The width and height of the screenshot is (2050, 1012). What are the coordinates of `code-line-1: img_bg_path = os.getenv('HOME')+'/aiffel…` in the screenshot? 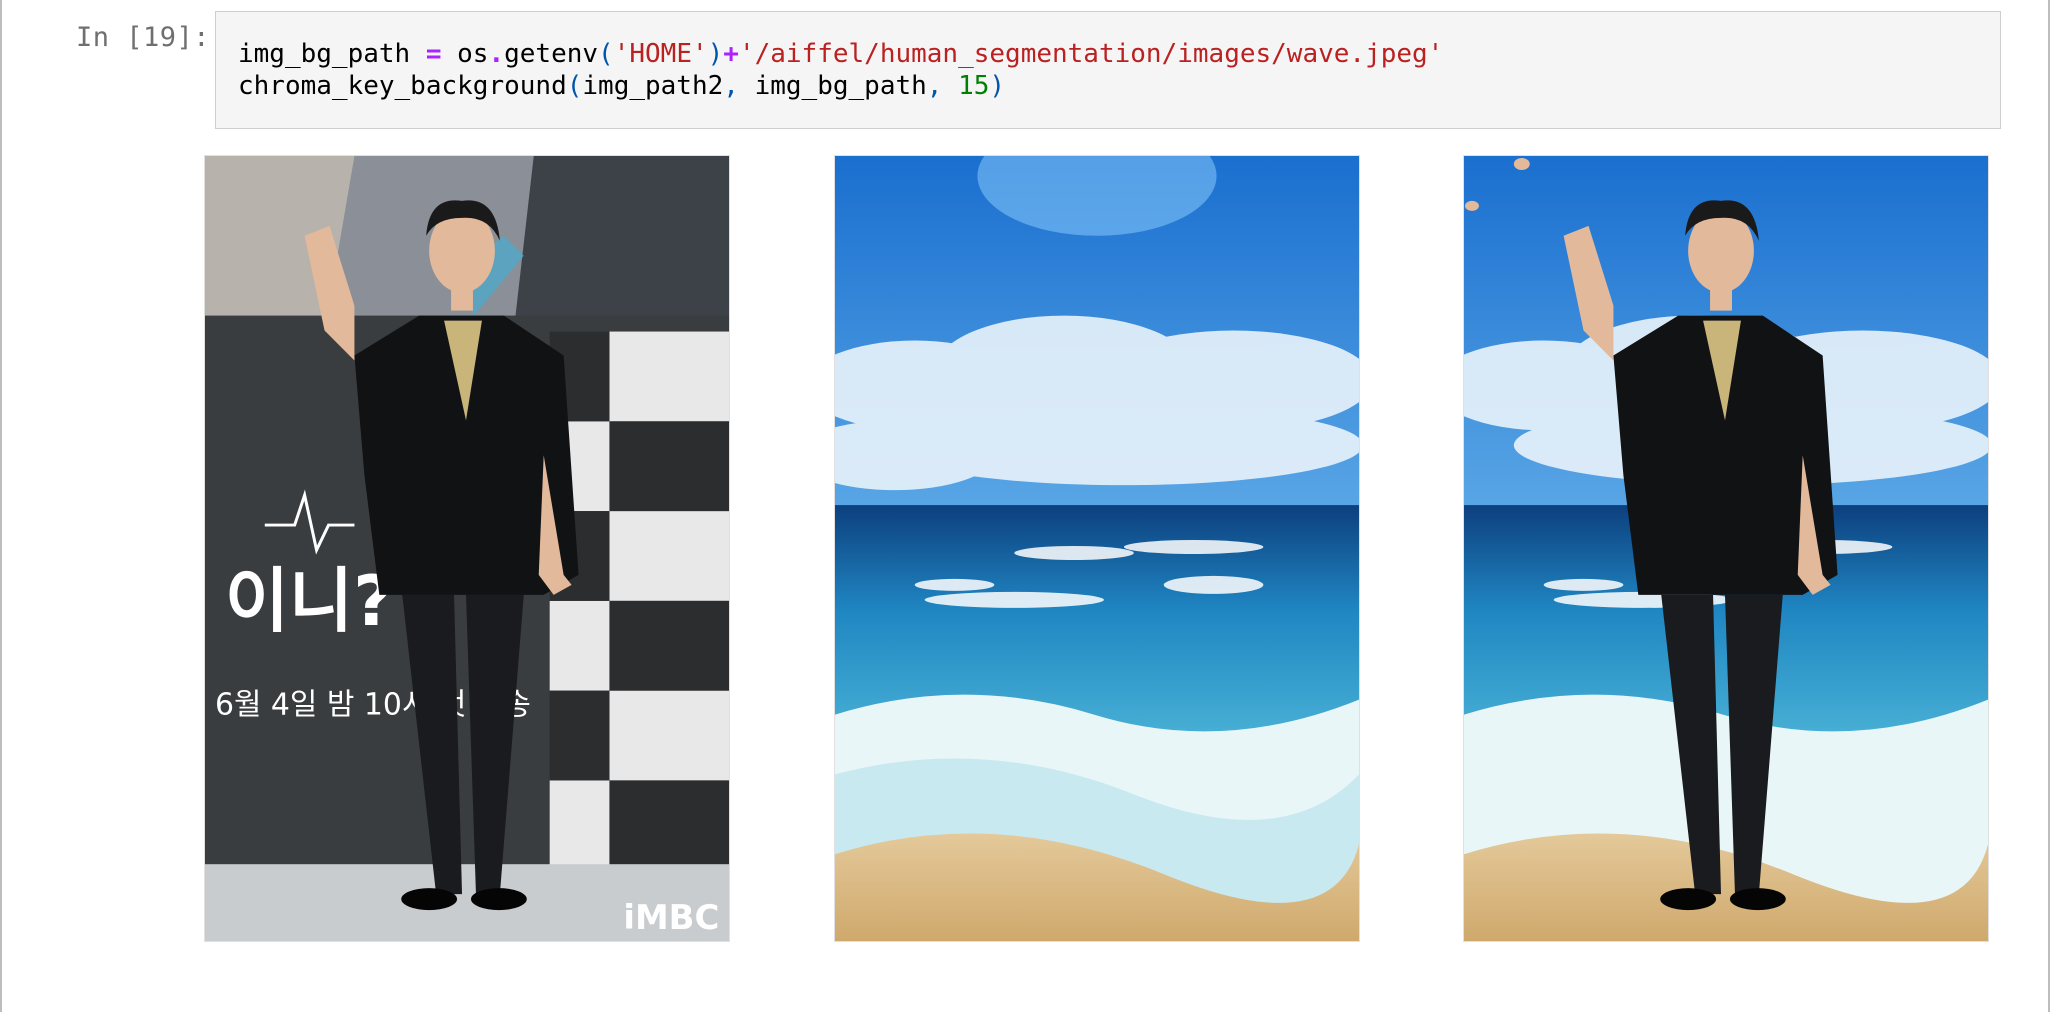 It's located at (841, 54).